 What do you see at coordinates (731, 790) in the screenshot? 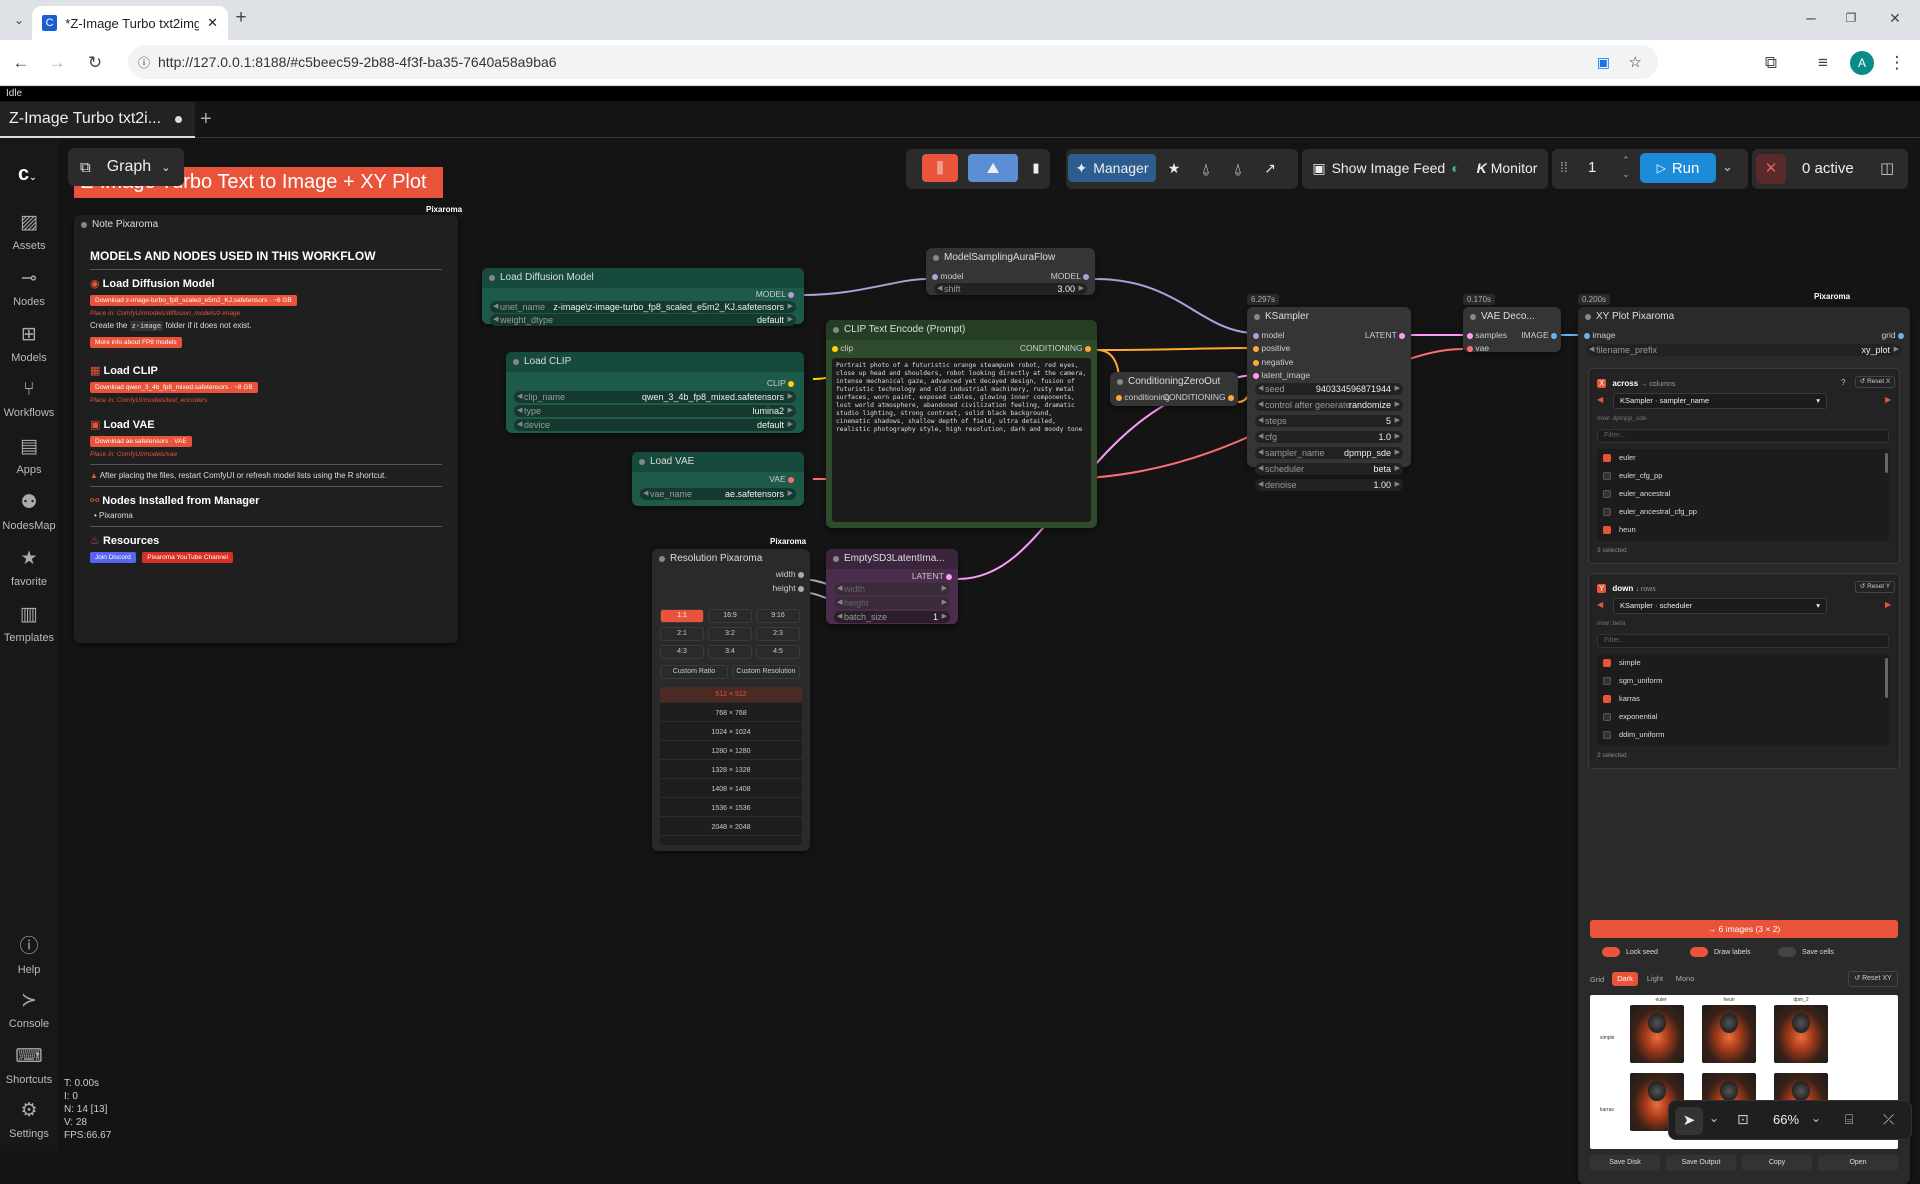
I see `size-option: 1408 × 1408` at bounding box center [731, 790].